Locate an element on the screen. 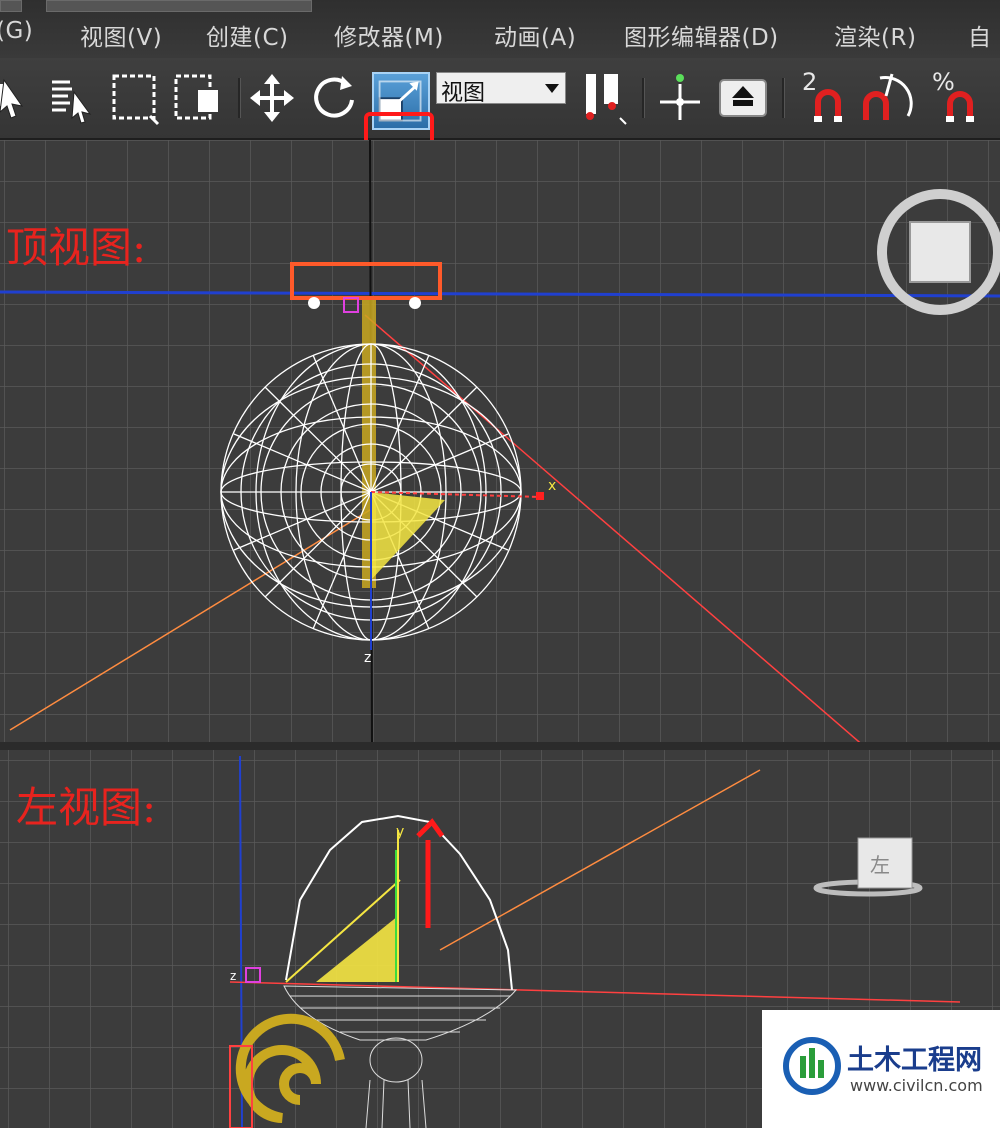  watermark-url: www.civilcn.com is located at coordinates (916, 1085).